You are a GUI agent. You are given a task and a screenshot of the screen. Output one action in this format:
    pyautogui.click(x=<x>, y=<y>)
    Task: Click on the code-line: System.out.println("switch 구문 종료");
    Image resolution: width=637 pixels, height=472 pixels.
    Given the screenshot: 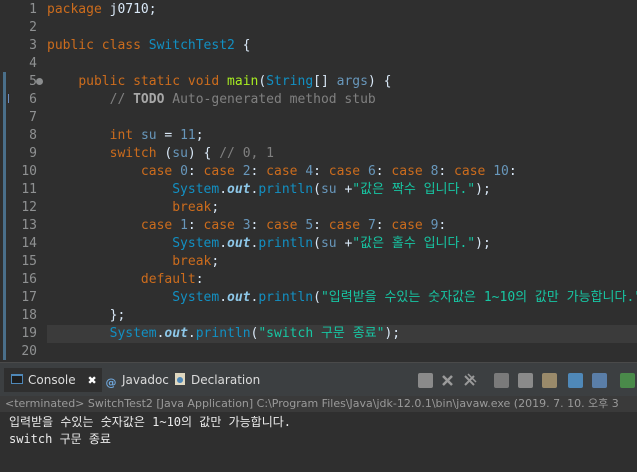 What is the action you would take?
    pyautogui.click(x=342, y=334)
    